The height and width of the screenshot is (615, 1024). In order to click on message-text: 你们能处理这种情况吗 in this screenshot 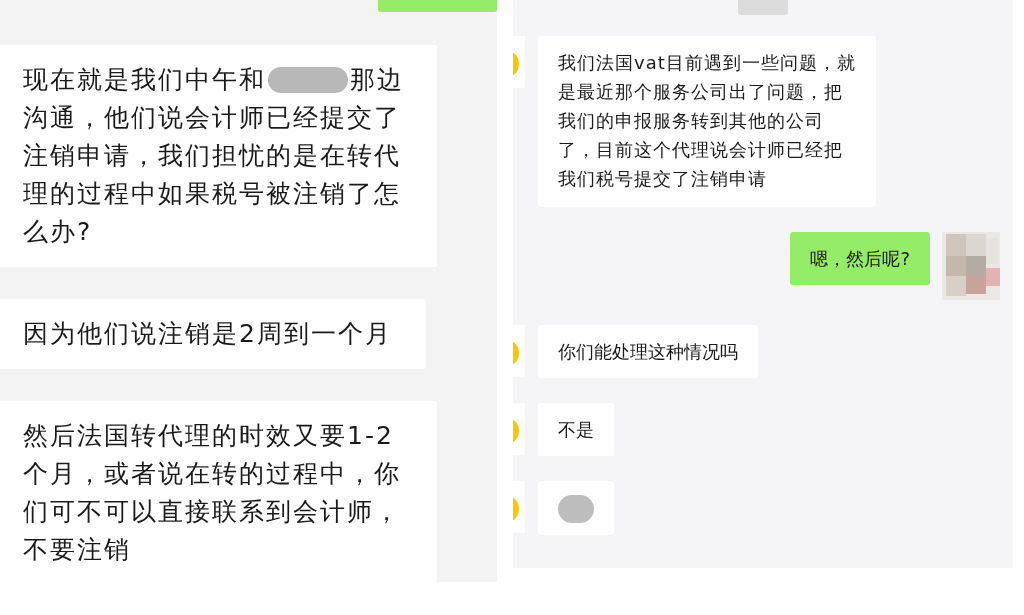, I will do `click(648, 351)`.